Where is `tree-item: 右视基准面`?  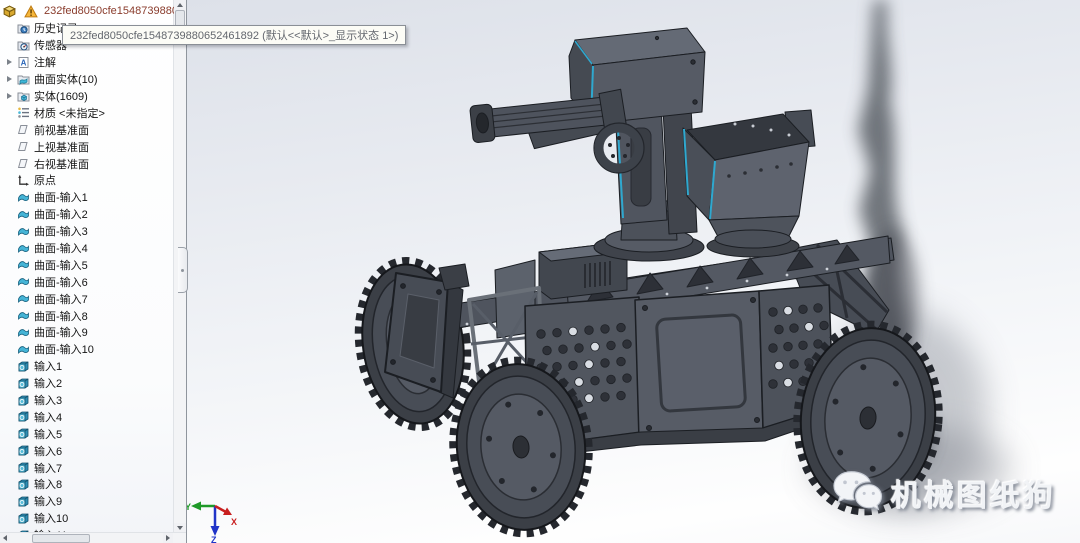 tree-item: 右视基准面 is located at coordinates (87, 163).